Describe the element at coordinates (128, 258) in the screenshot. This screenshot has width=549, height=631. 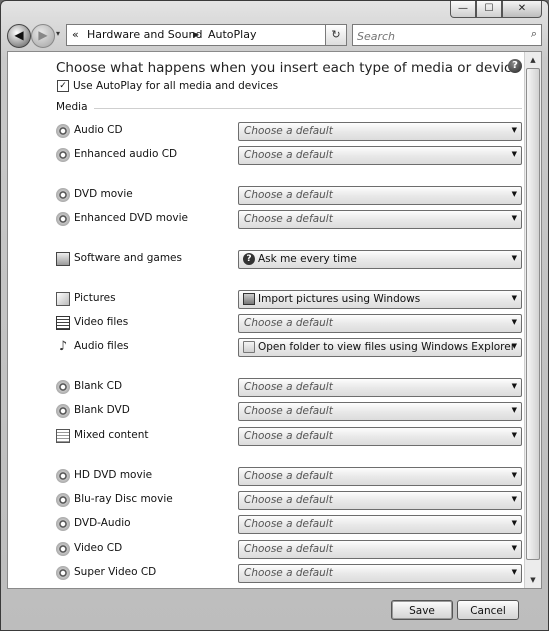
I see `media-type-label: Software and games` at that location.